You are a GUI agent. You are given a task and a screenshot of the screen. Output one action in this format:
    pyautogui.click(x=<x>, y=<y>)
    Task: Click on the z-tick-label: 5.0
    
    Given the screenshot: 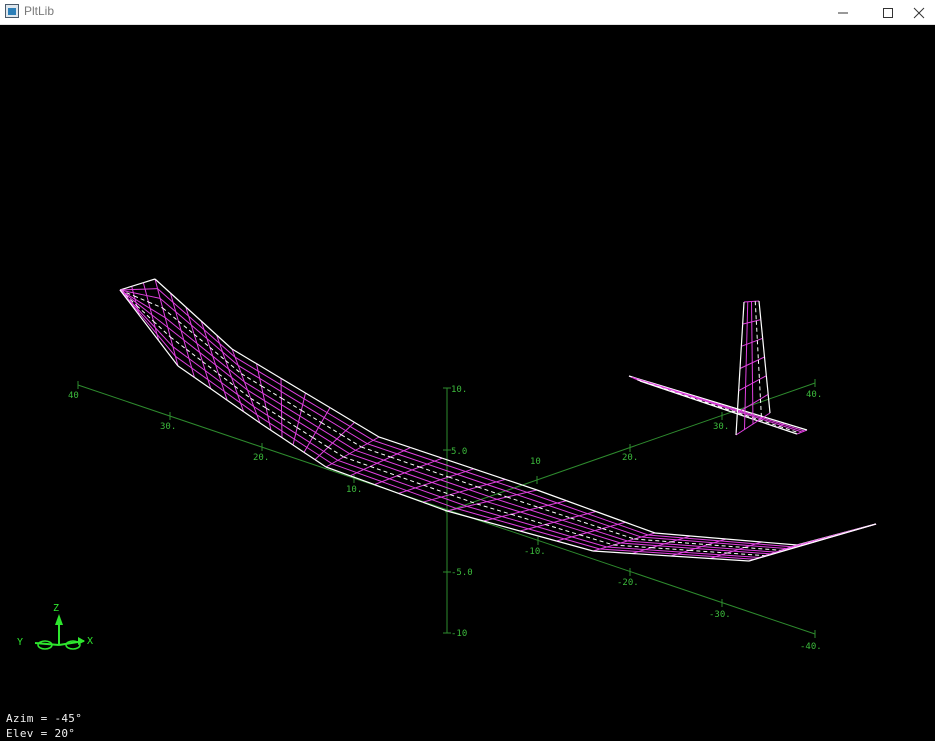 What is the action you would take?
    pyautogui.click(x=459, y=452)
    